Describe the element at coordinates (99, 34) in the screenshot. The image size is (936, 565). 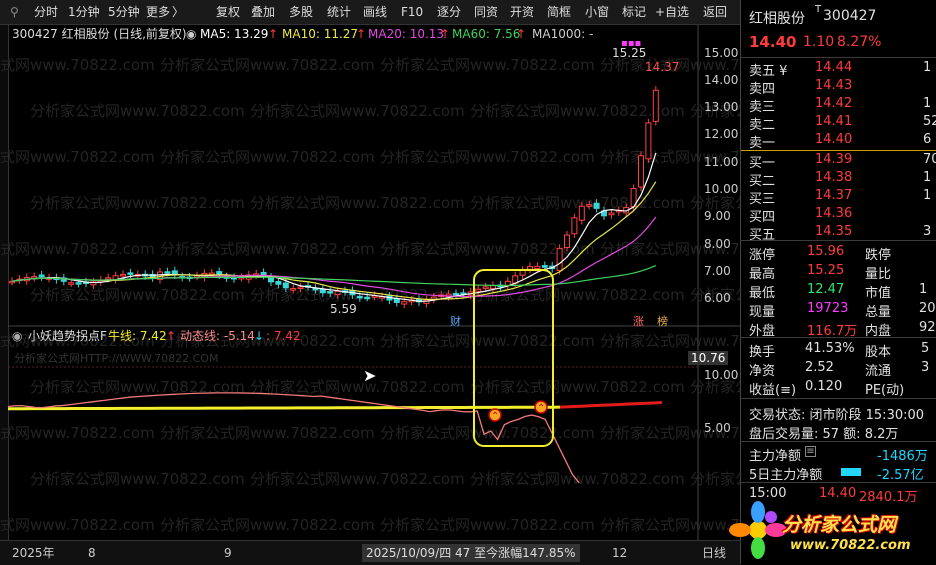
I see `stock-title: 300427 红相股份 (日线,前复权)` at that location.